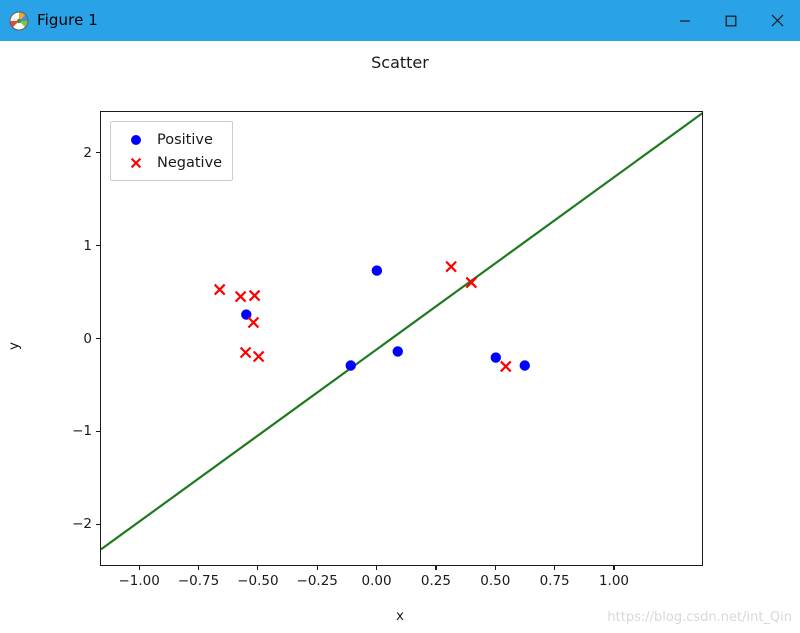 The height and width of the screenshot is (633, 800). I want to click on chart-title: Scatter, so click(400, 62).